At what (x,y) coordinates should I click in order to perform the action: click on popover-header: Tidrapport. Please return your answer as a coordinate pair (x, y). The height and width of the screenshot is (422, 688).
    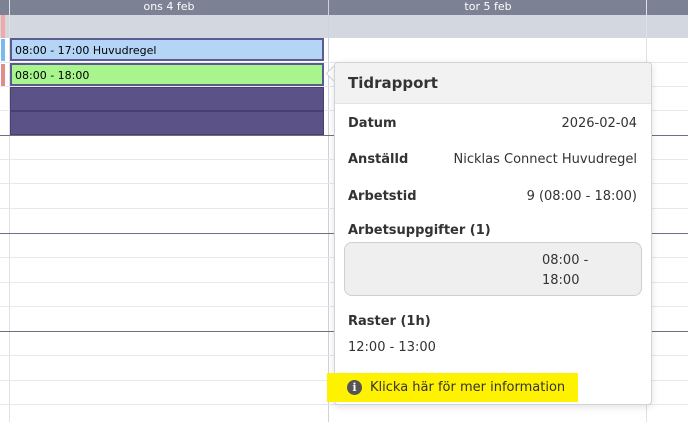
    Looking at the image, I should click on (493, 83).